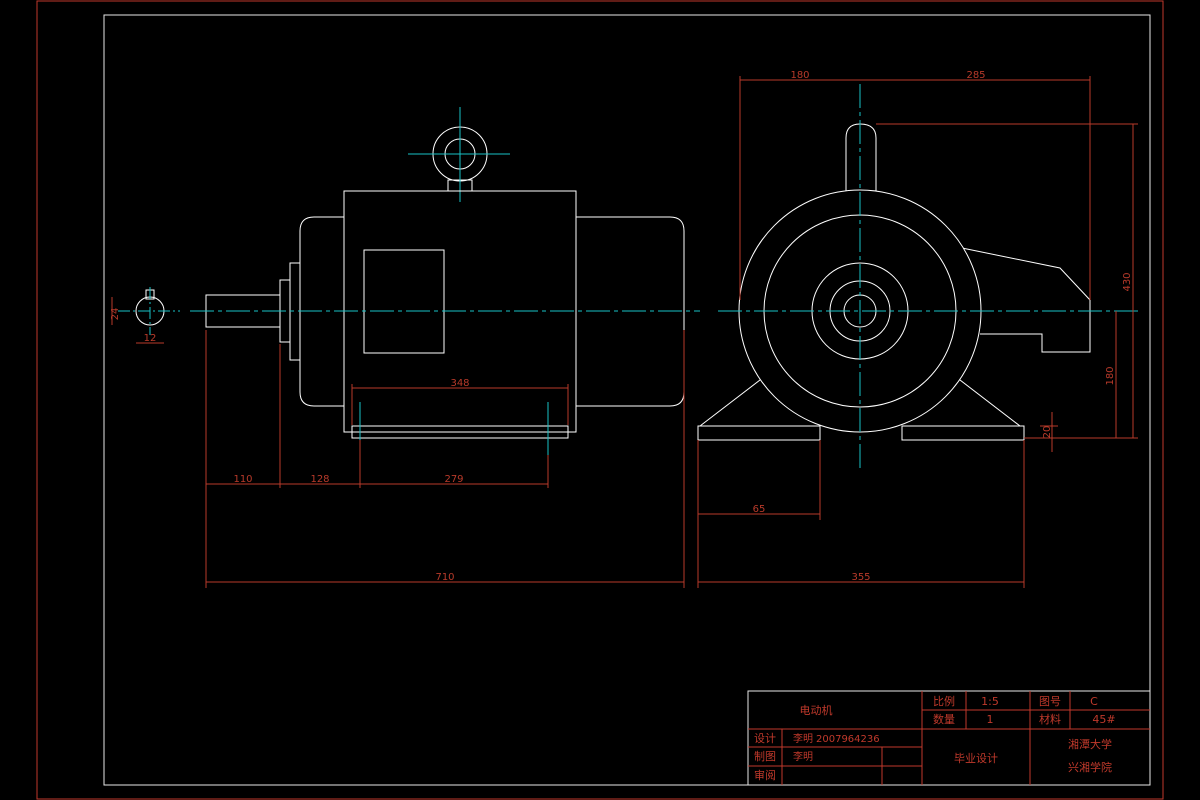  What do you see at coordinates (816, 710) in the screenshot?
I see `drawing-name: 电动机` at bounding box center [816, 710].